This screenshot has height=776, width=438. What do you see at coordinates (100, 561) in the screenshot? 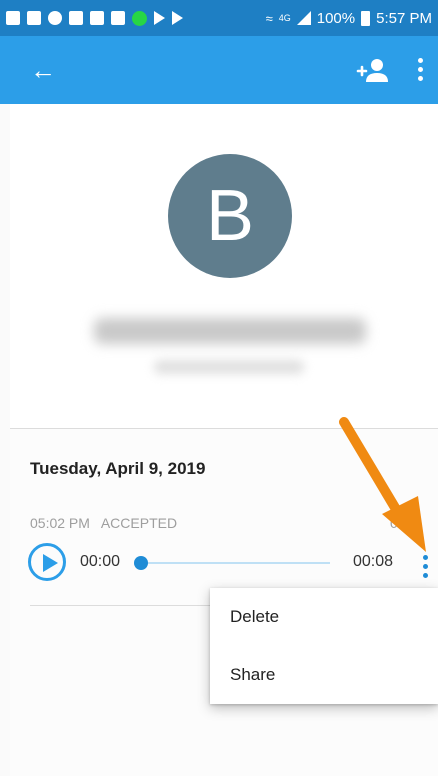
I see `playback-start-time: 00:00` at bounding box center [100, 561].